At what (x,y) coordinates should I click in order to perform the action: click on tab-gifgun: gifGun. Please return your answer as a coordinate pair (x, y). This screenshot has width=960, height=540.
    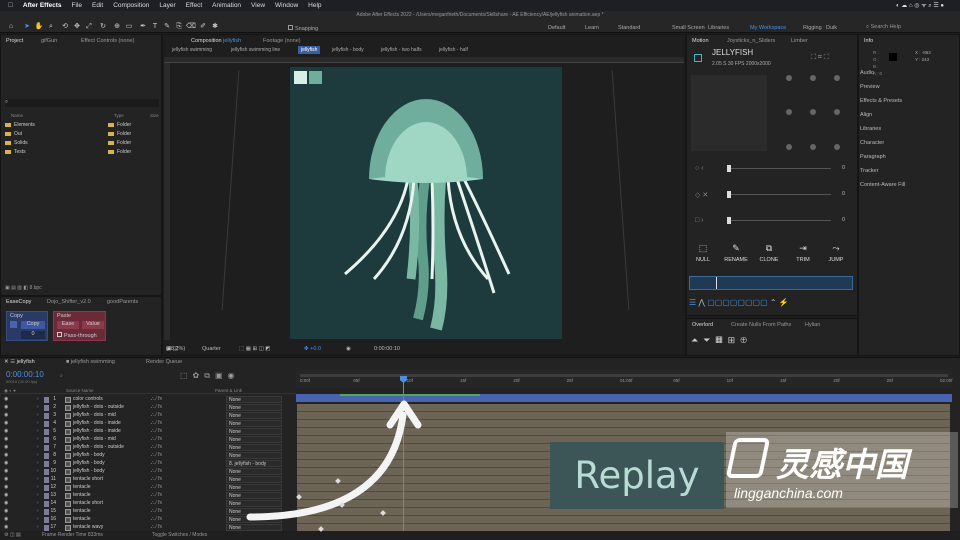
    Looking at the image, I should click on (49, 41).